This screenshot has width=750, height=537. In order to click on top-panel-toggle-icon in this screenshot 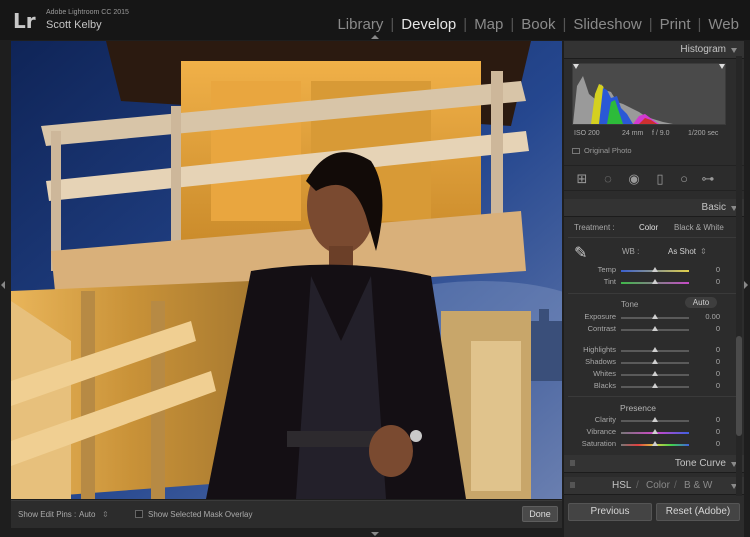, I will do `click(375, 37)`.